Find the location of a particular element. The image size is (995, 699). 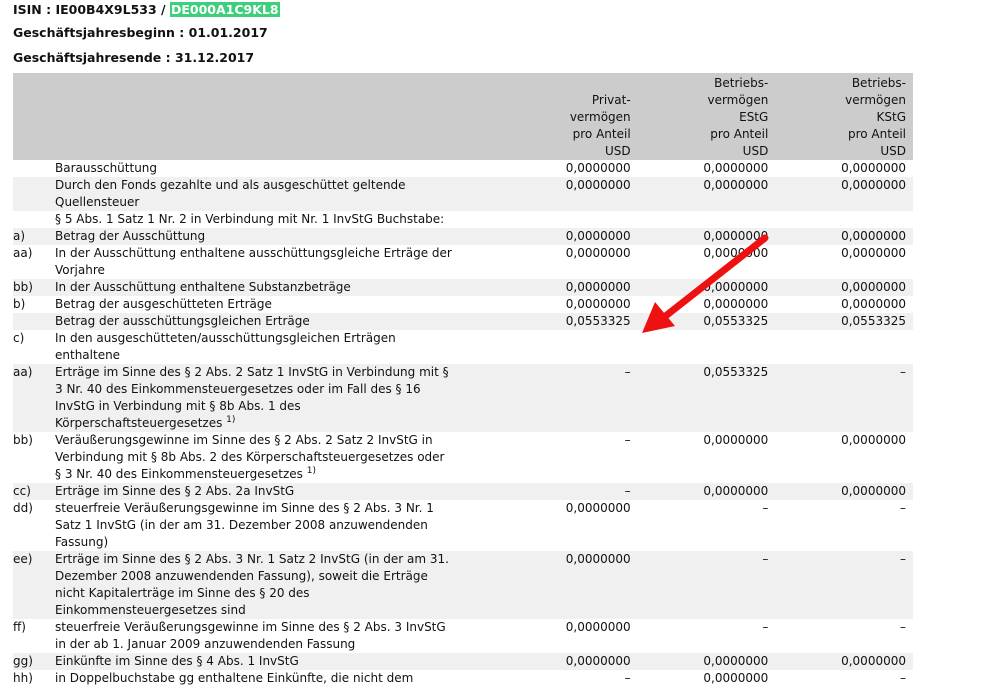

row-label: c) is located at coordinates (19, 338).